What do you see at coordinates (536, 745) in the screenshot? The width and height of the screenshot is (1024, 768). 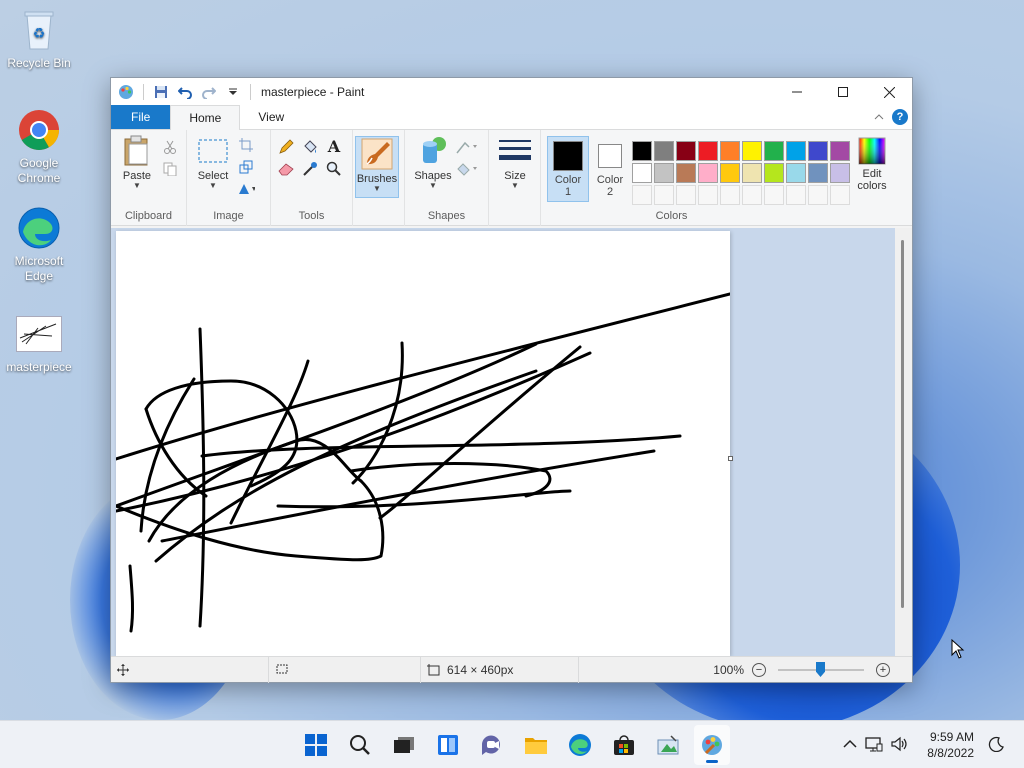 I see `file-explorer-button` at bounding box center [536, 745].